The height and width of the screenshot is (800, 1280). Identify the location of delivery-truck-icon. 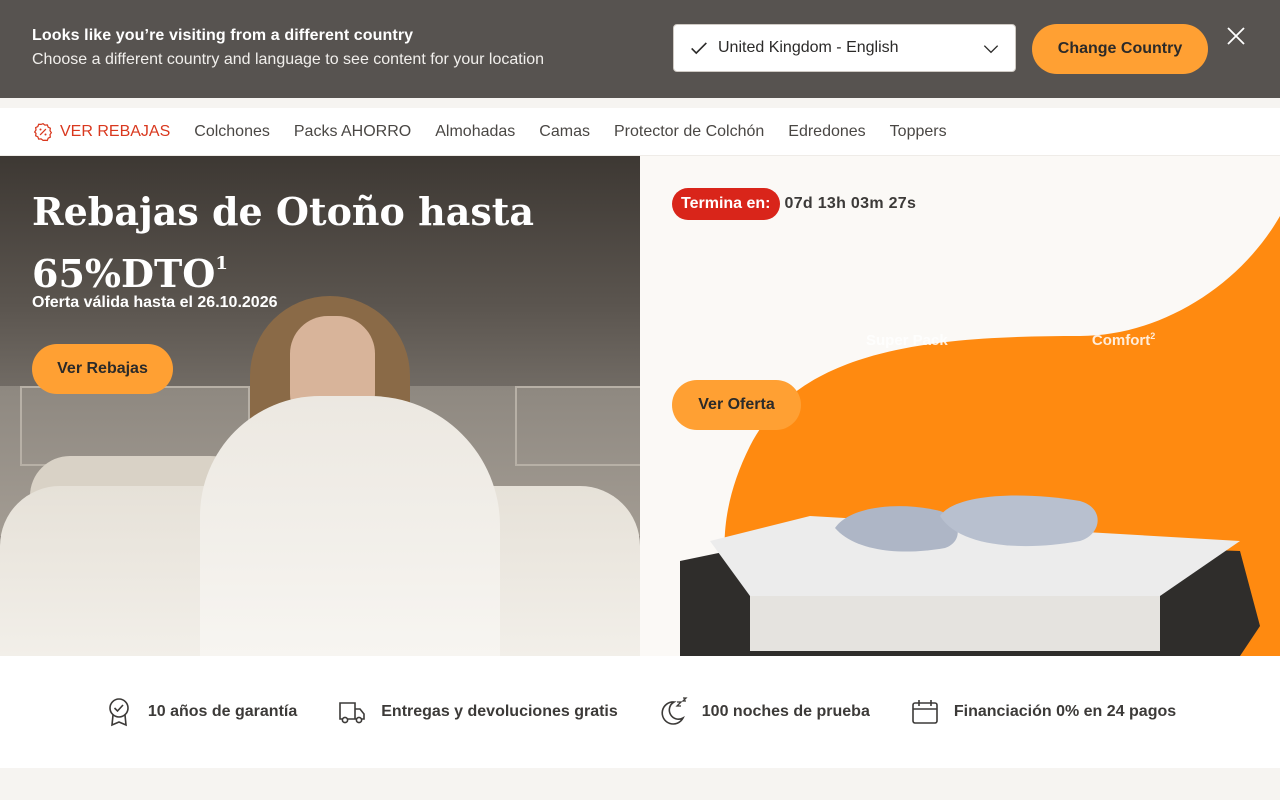
(352, 713).